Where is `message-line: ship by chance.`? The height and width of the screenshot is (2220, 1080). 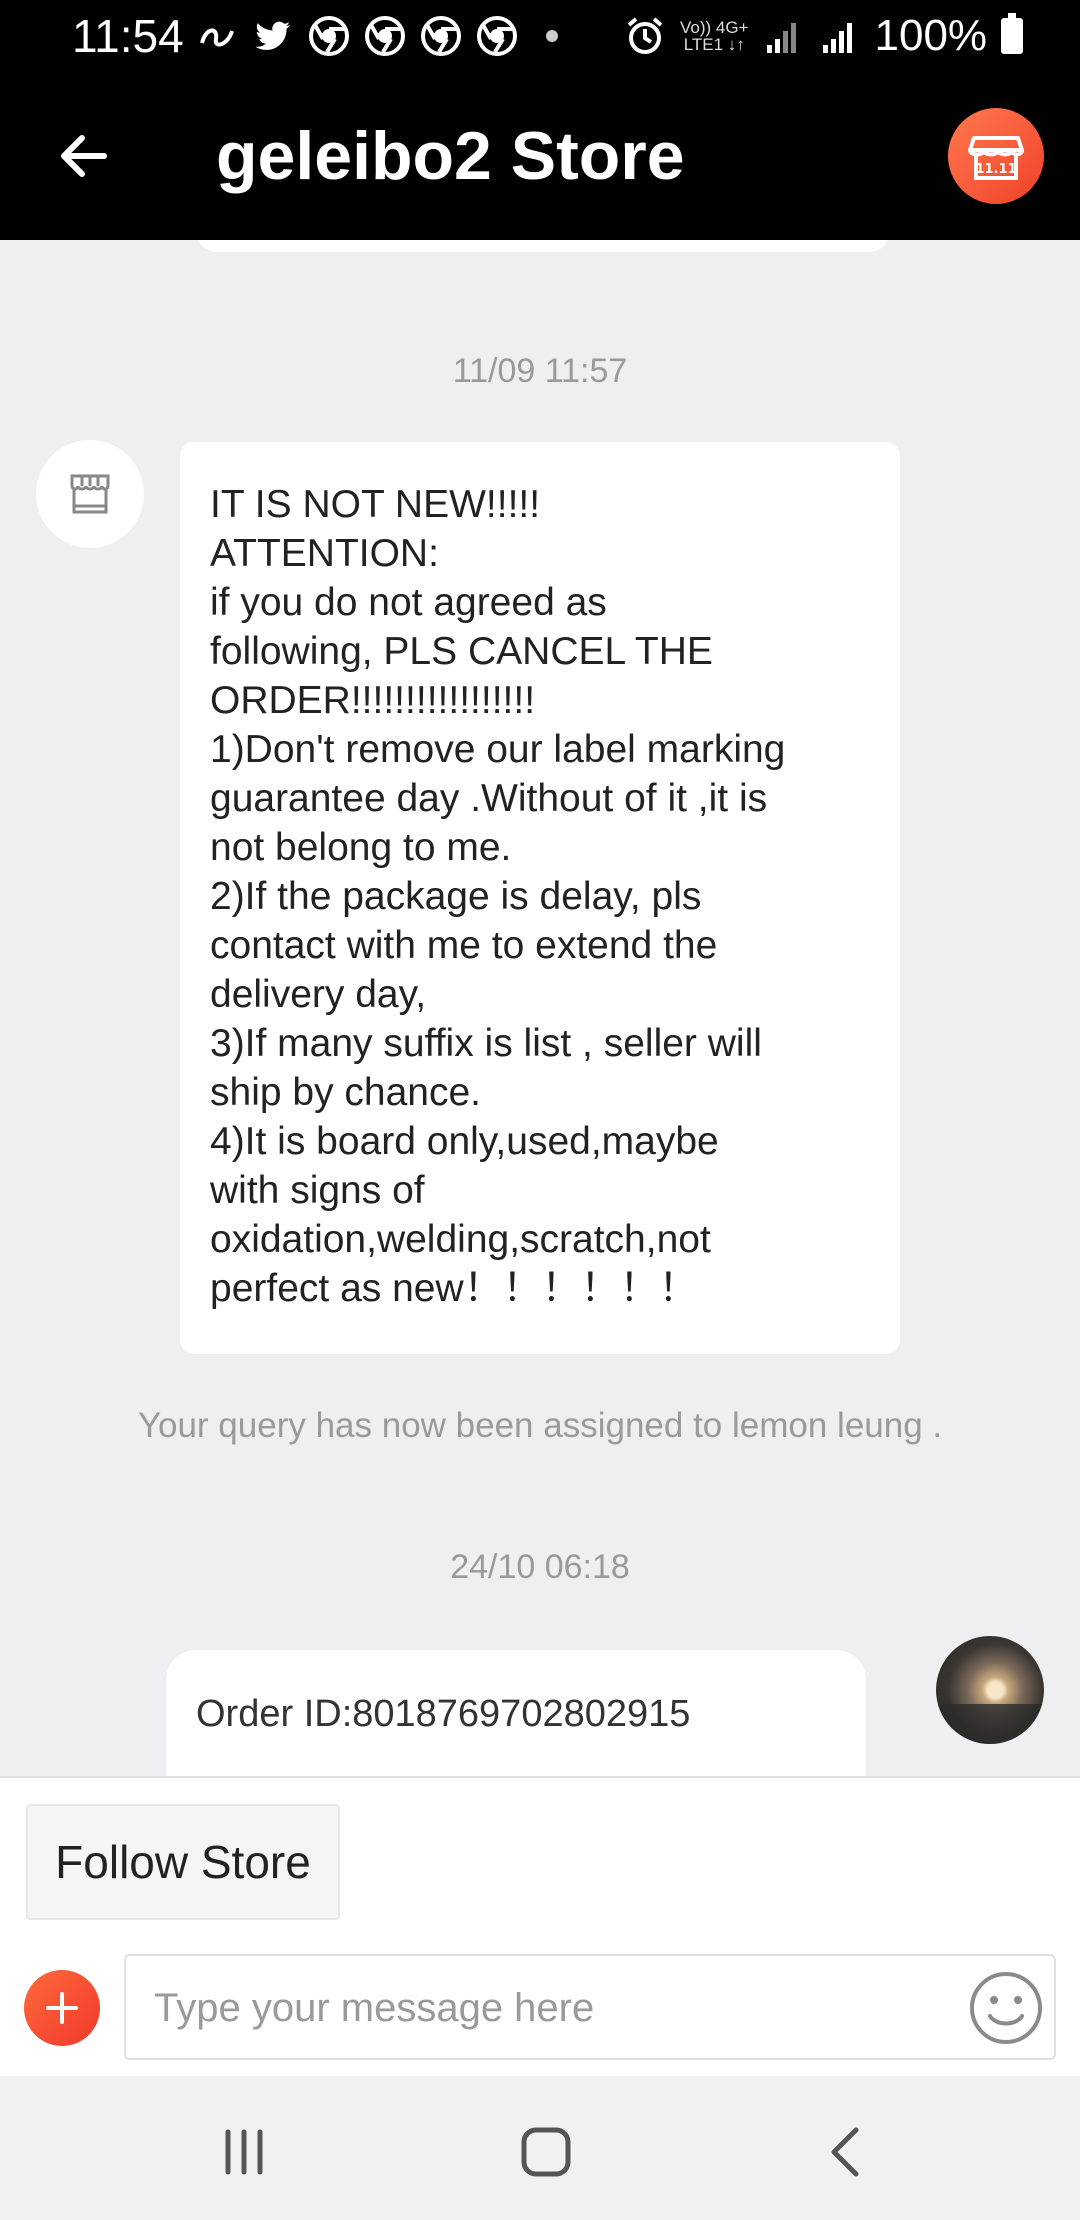
message-line: ship by chance. is located at coordinates (346, 1092).